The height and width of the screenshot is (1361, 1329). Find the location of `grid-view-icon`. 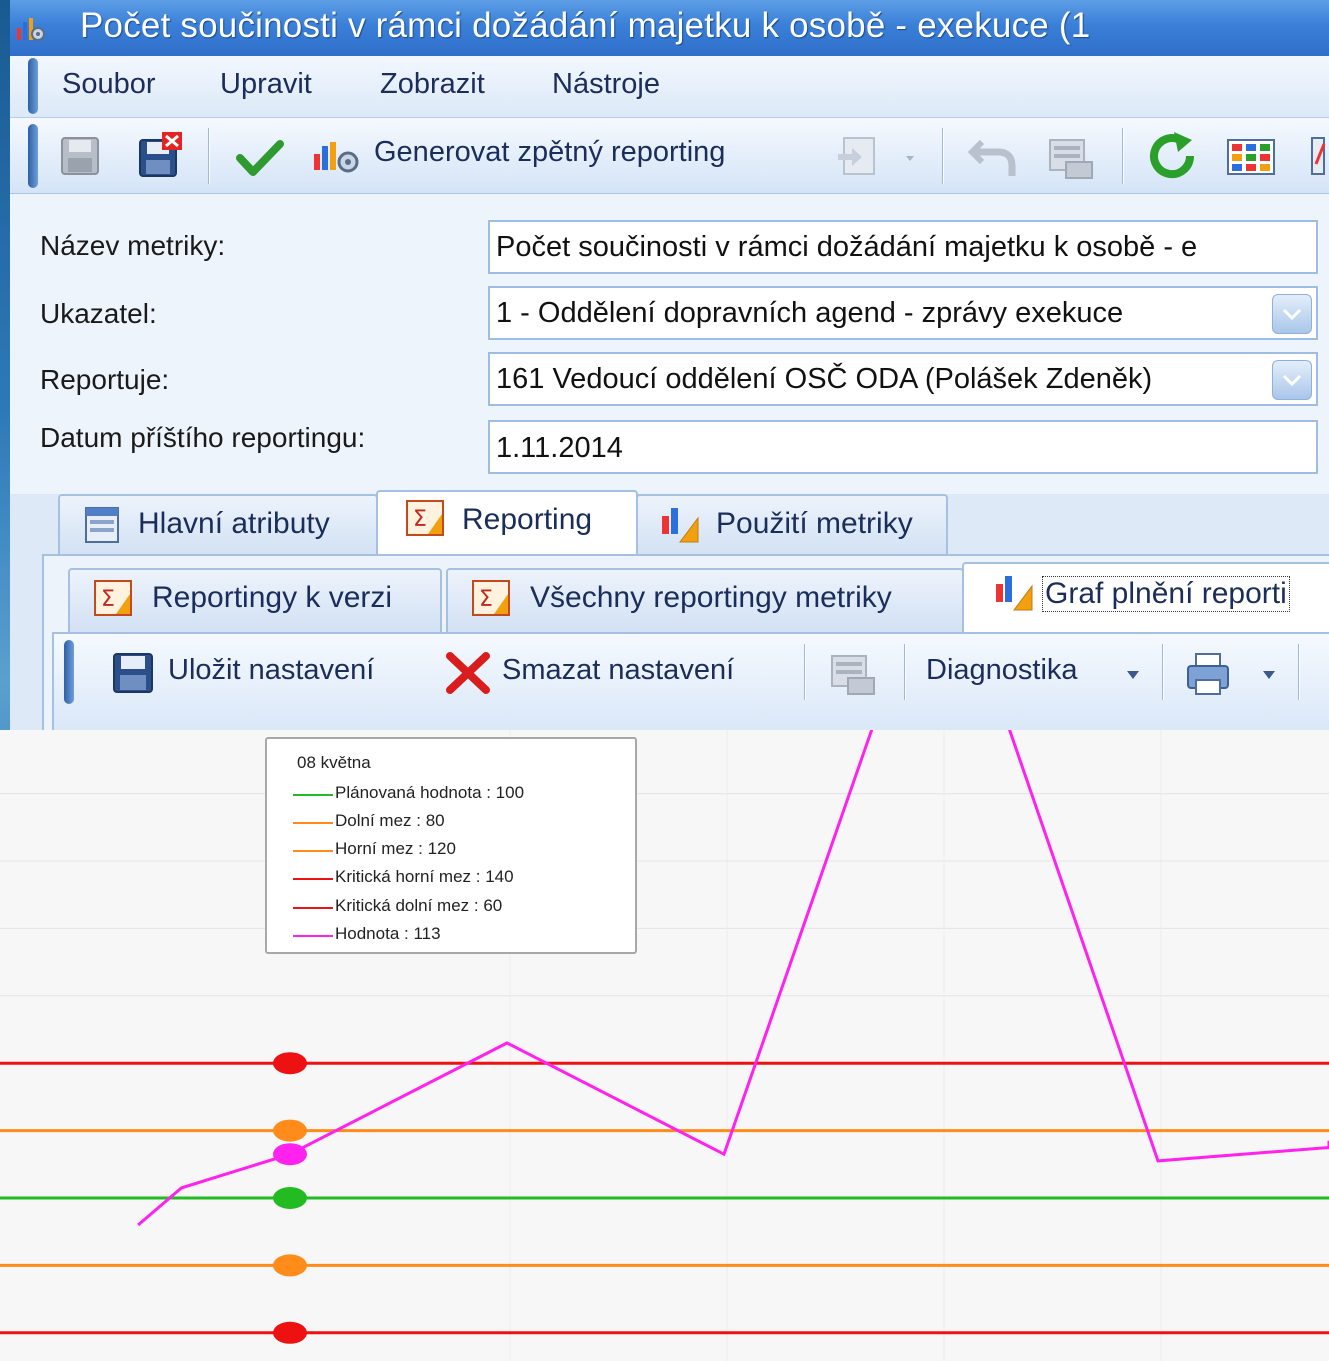

grid-view-icon is located at coordinates (1251, 157).